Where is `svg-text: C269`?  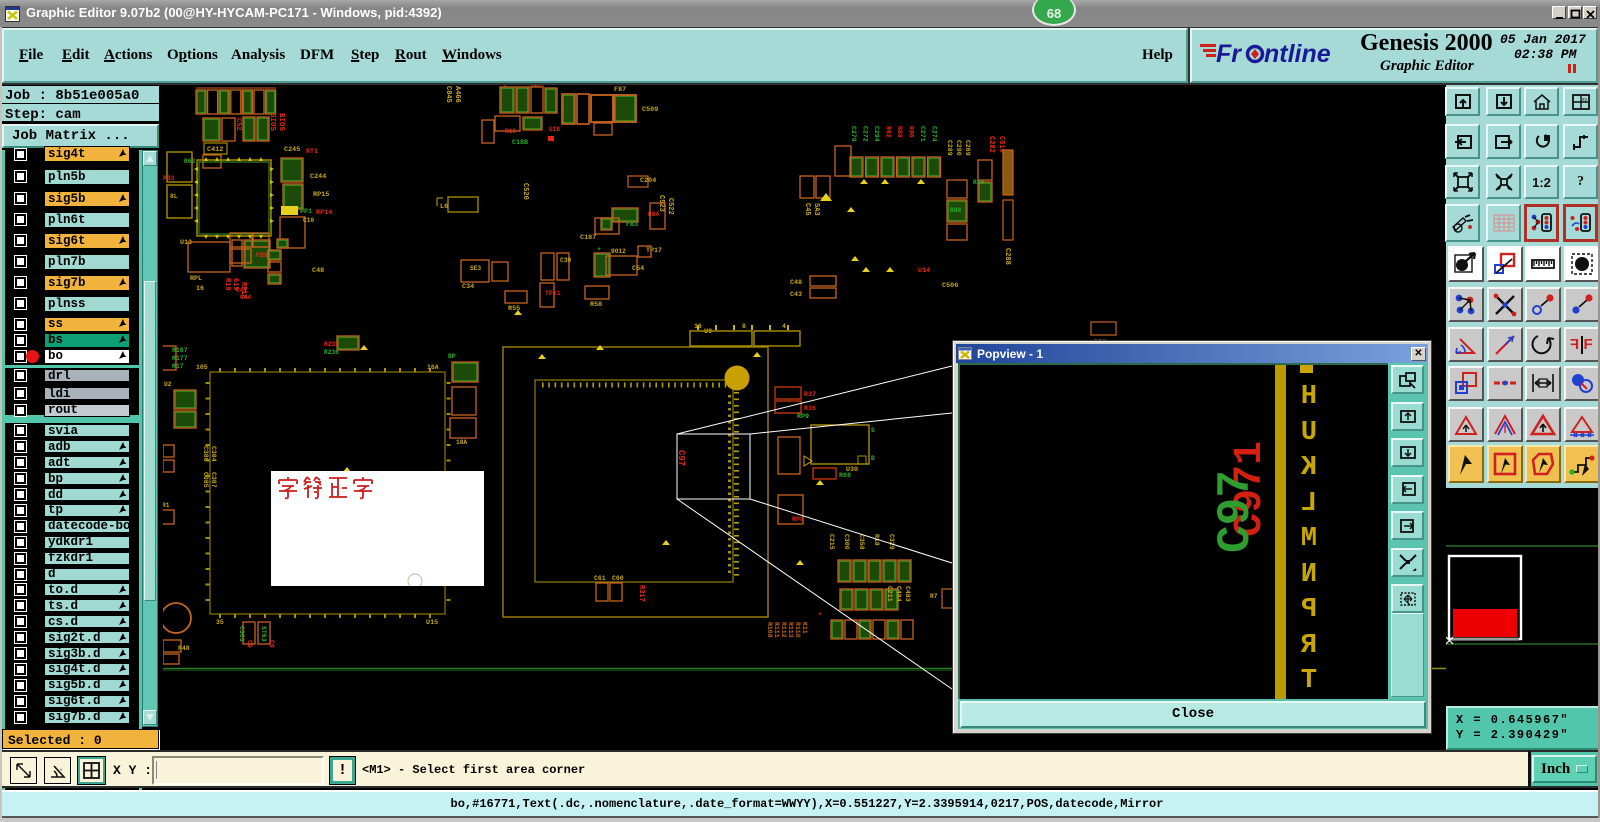
svg-text: C269 is located at coordinates (967, 148).